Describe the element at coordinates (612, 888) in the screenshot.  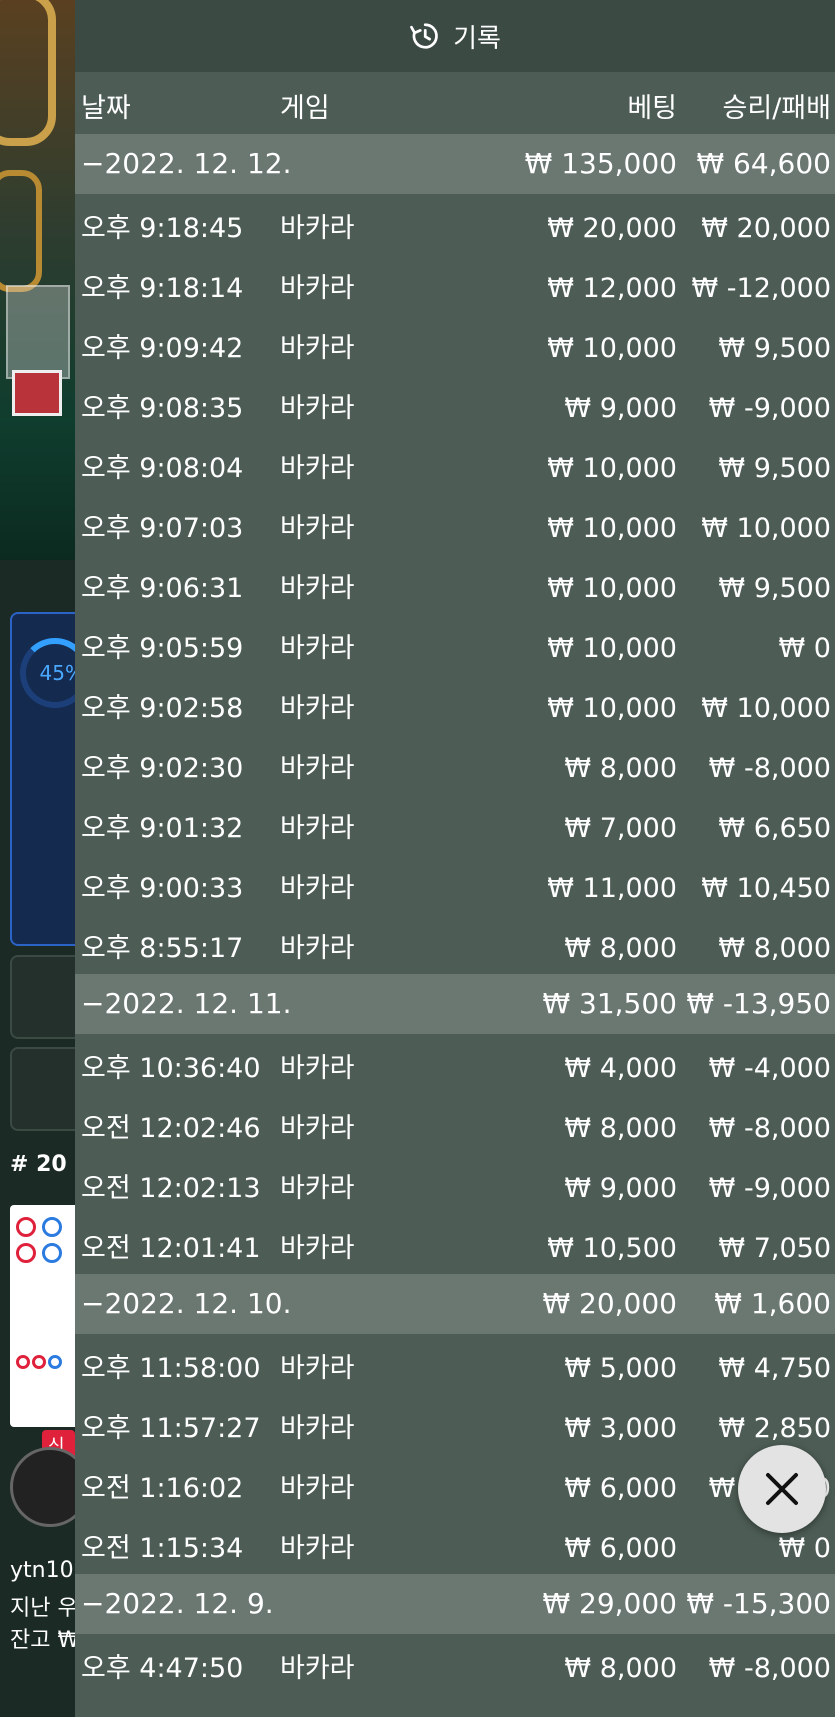
I see `row-bet: ₩ 11,000` at that location.